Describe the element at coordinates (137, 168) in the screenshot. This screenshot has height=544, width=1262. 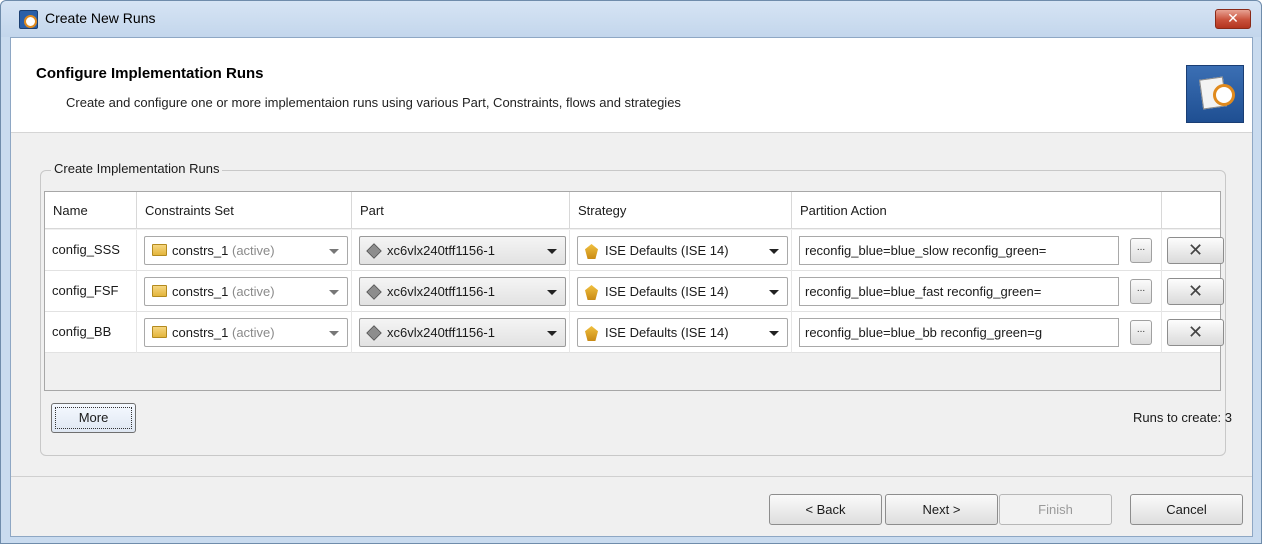
I see `group-title: Create Implementation Runs` at that location.